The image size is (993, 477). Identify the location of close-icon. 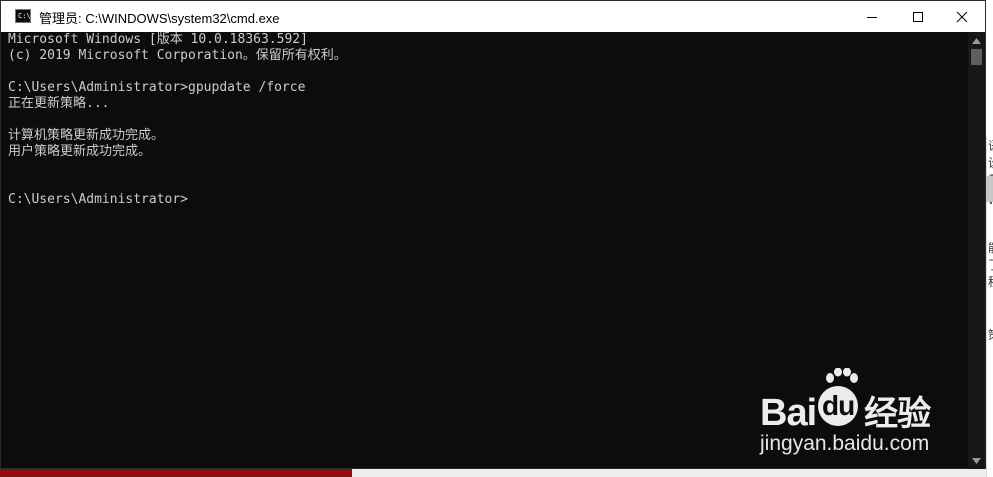
(962, 16).